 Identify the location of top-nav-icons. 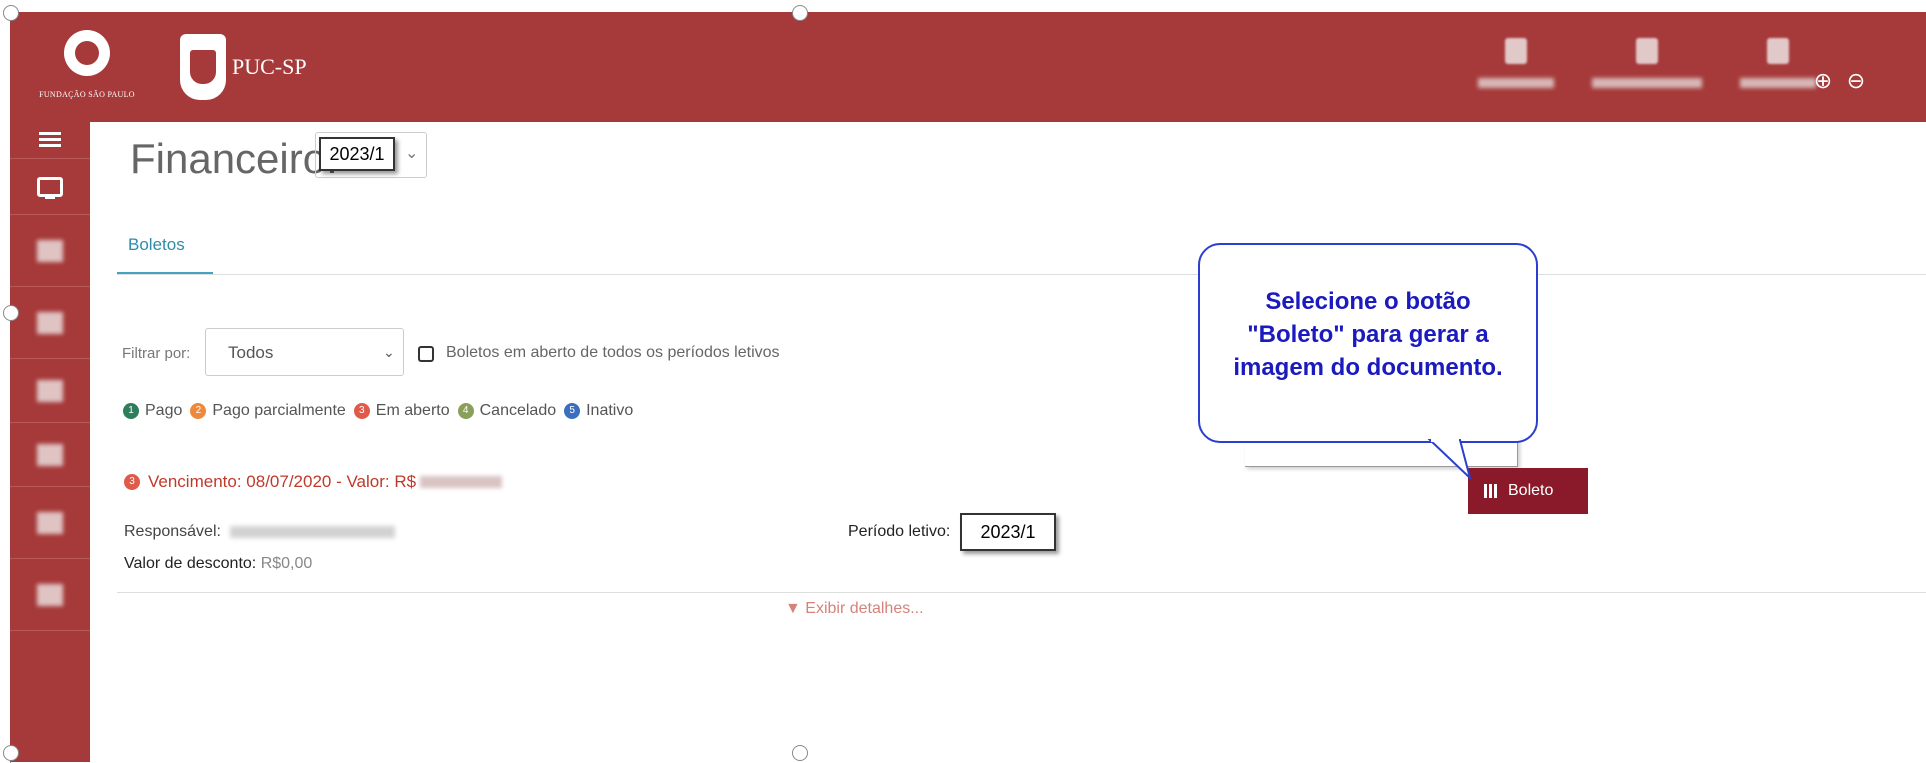
(1647, 63).